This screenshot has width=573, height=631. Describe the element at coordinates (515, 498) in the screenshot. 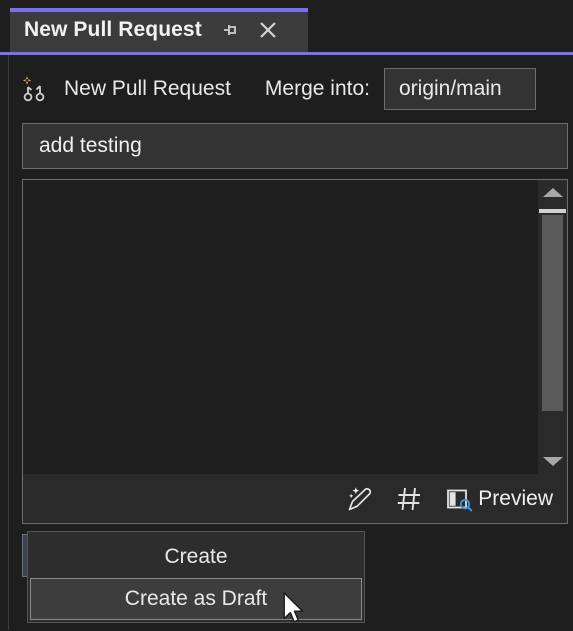

I see `preview-label: Preview` at that location.